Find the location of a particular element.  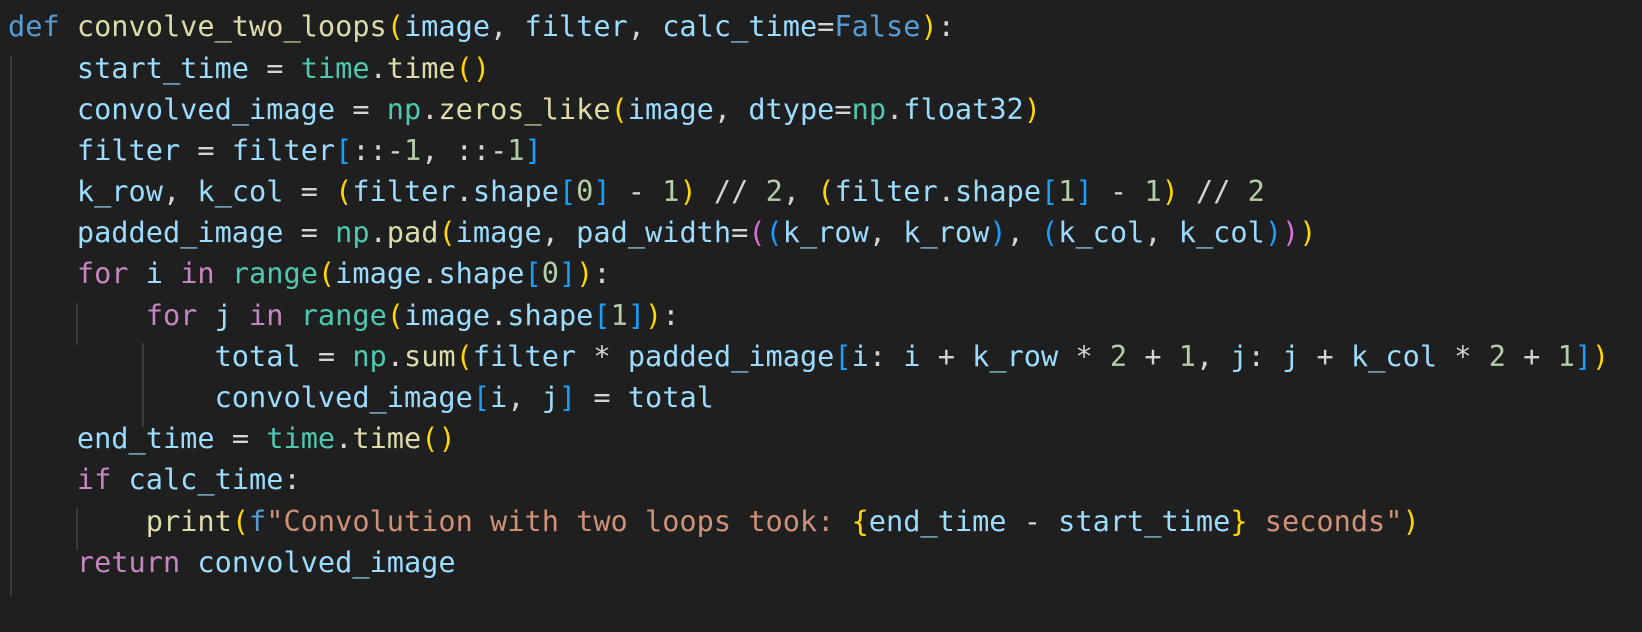

code-token: time is located at coordinates (421, 68).